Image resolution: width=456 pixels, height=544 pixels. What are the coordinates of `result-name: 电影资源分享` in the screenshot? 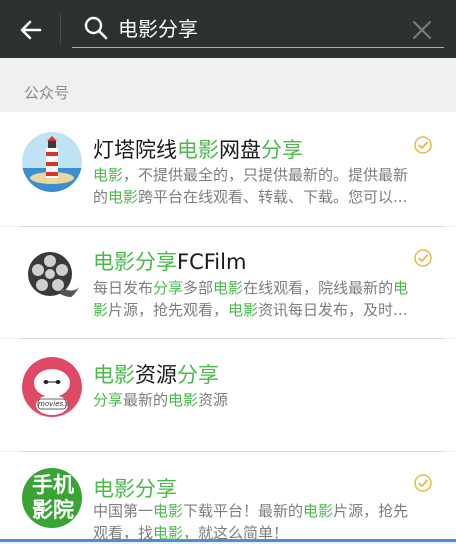 It's located at (156, 374).